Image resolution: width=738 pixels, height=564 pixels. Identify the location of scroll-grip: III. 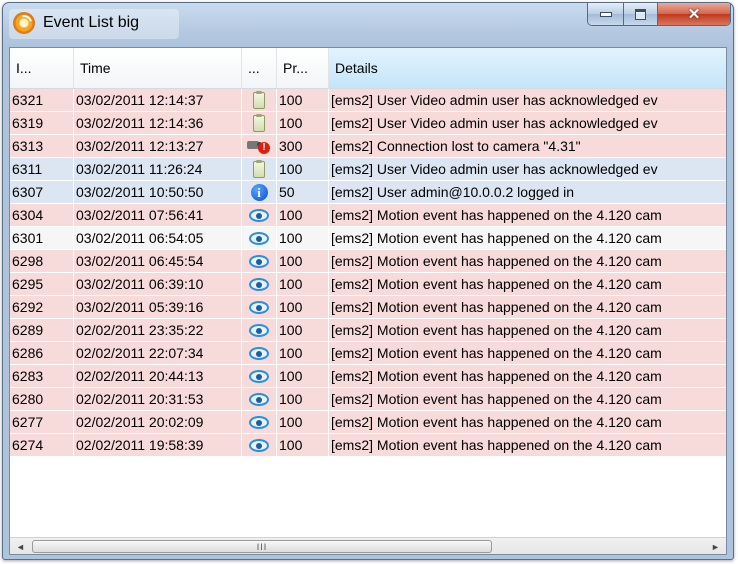
(262, 546).